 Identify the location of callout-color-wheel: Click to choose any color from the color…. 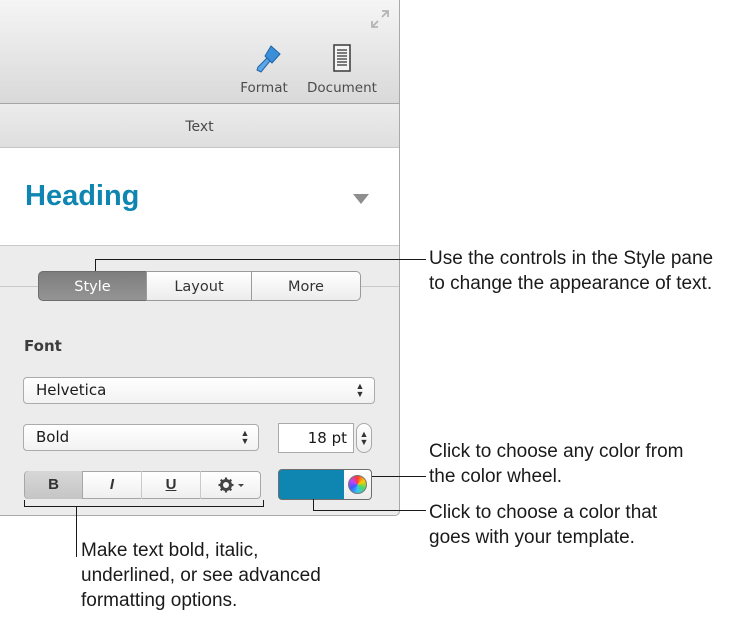
(556, 464).